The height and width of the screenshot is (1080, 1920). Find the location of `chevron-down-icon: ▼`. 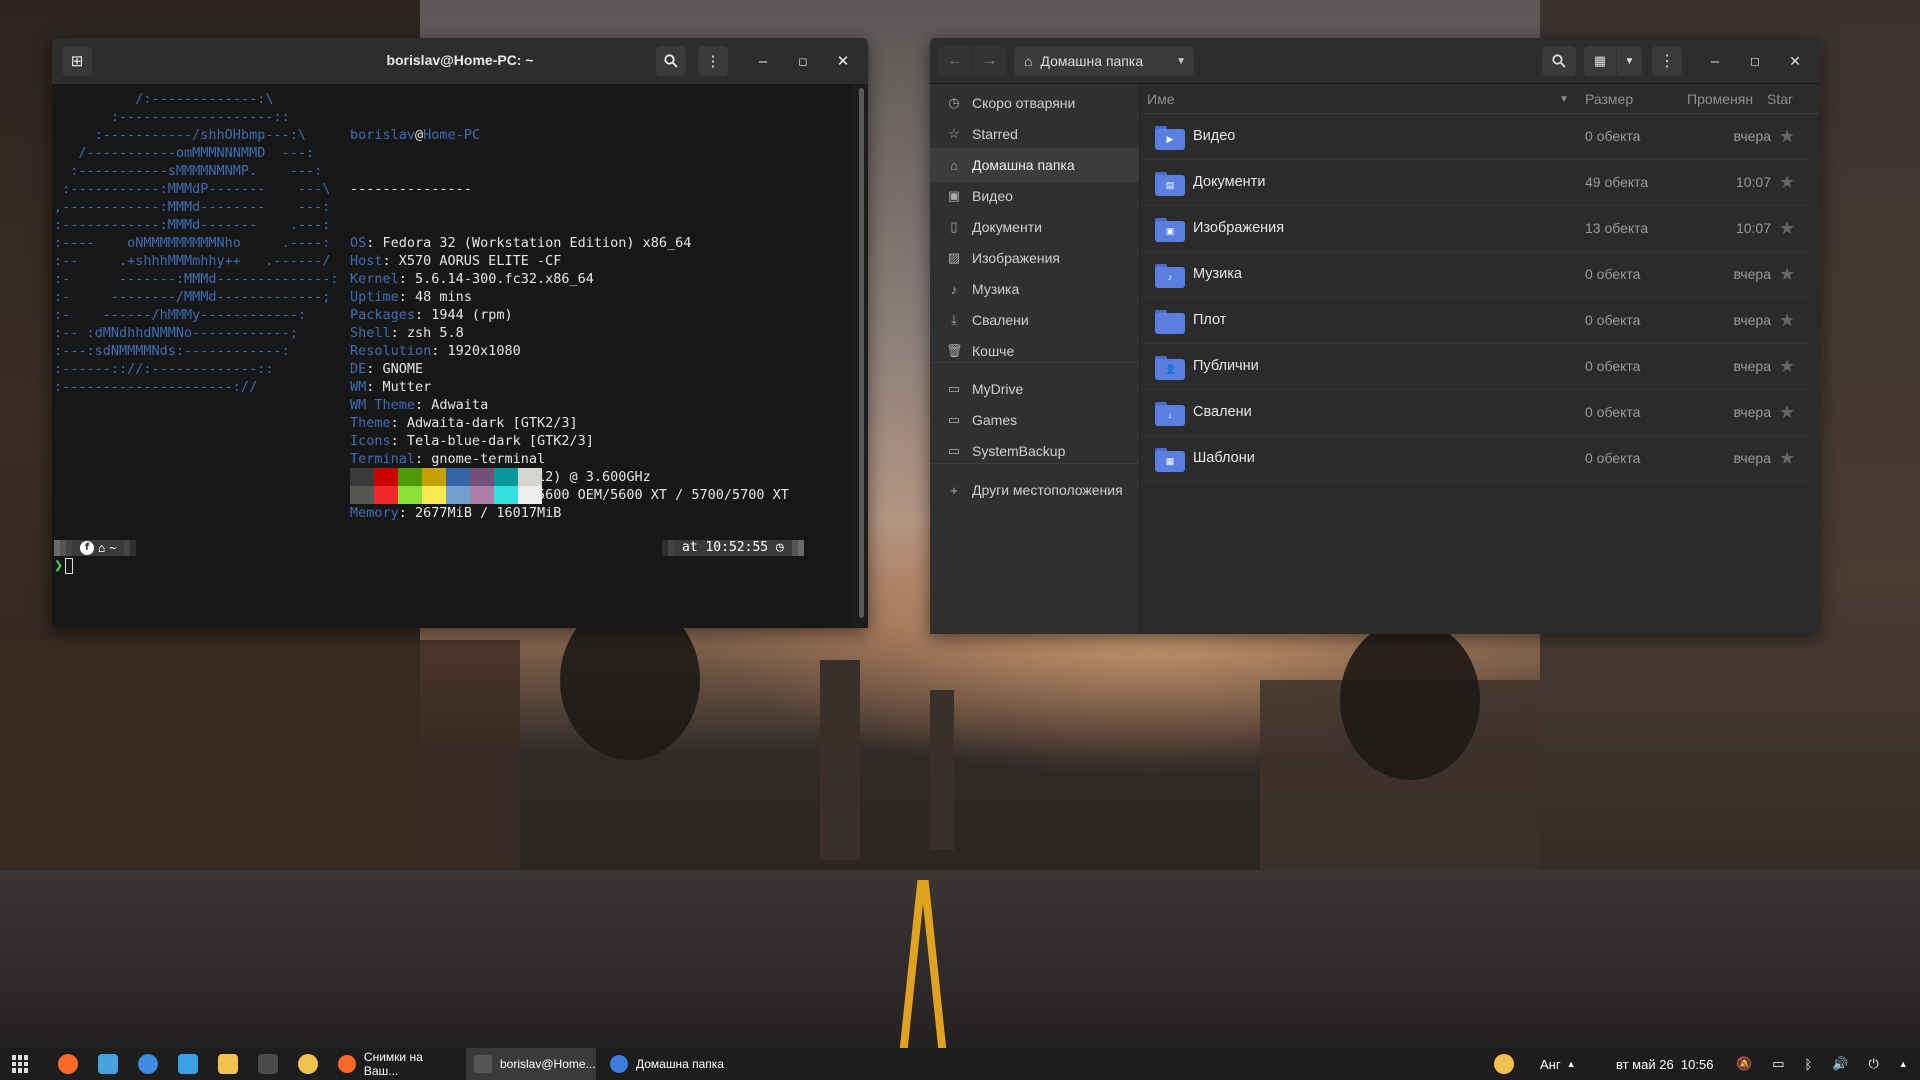

chevron-down-icon: ▼ is located at coordinates (1629, 61).